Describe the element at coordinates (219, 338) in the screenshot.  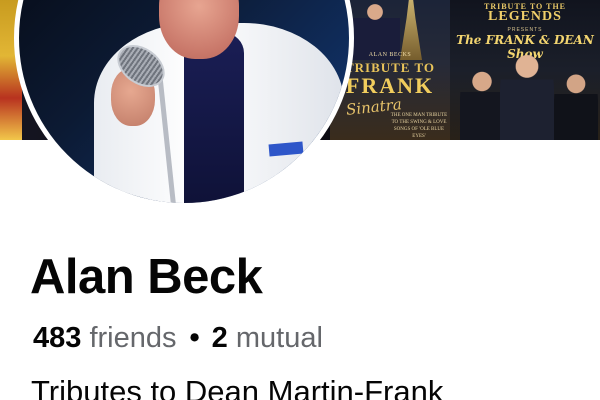
I see `mutual-count: 2` at that location.